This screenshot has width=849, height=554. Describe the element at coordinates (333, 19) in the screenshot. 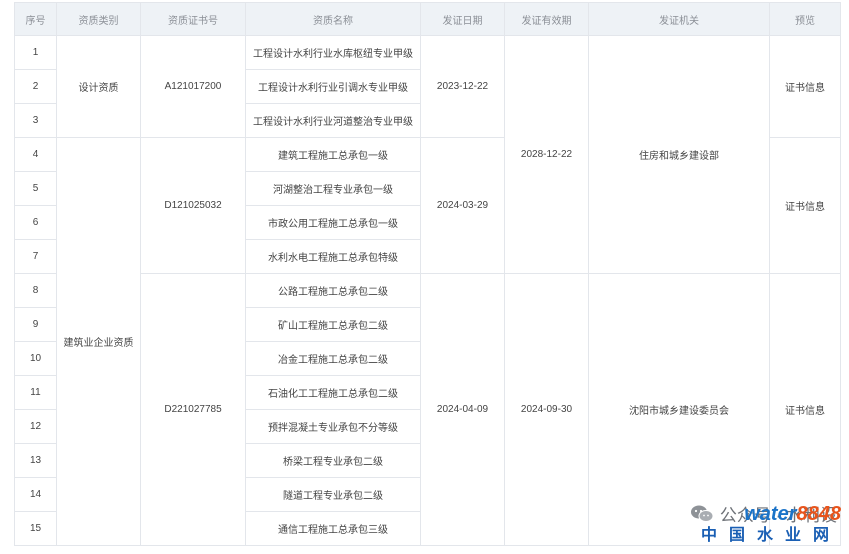

I see `header-qualification-name: 资质名称` at that location.